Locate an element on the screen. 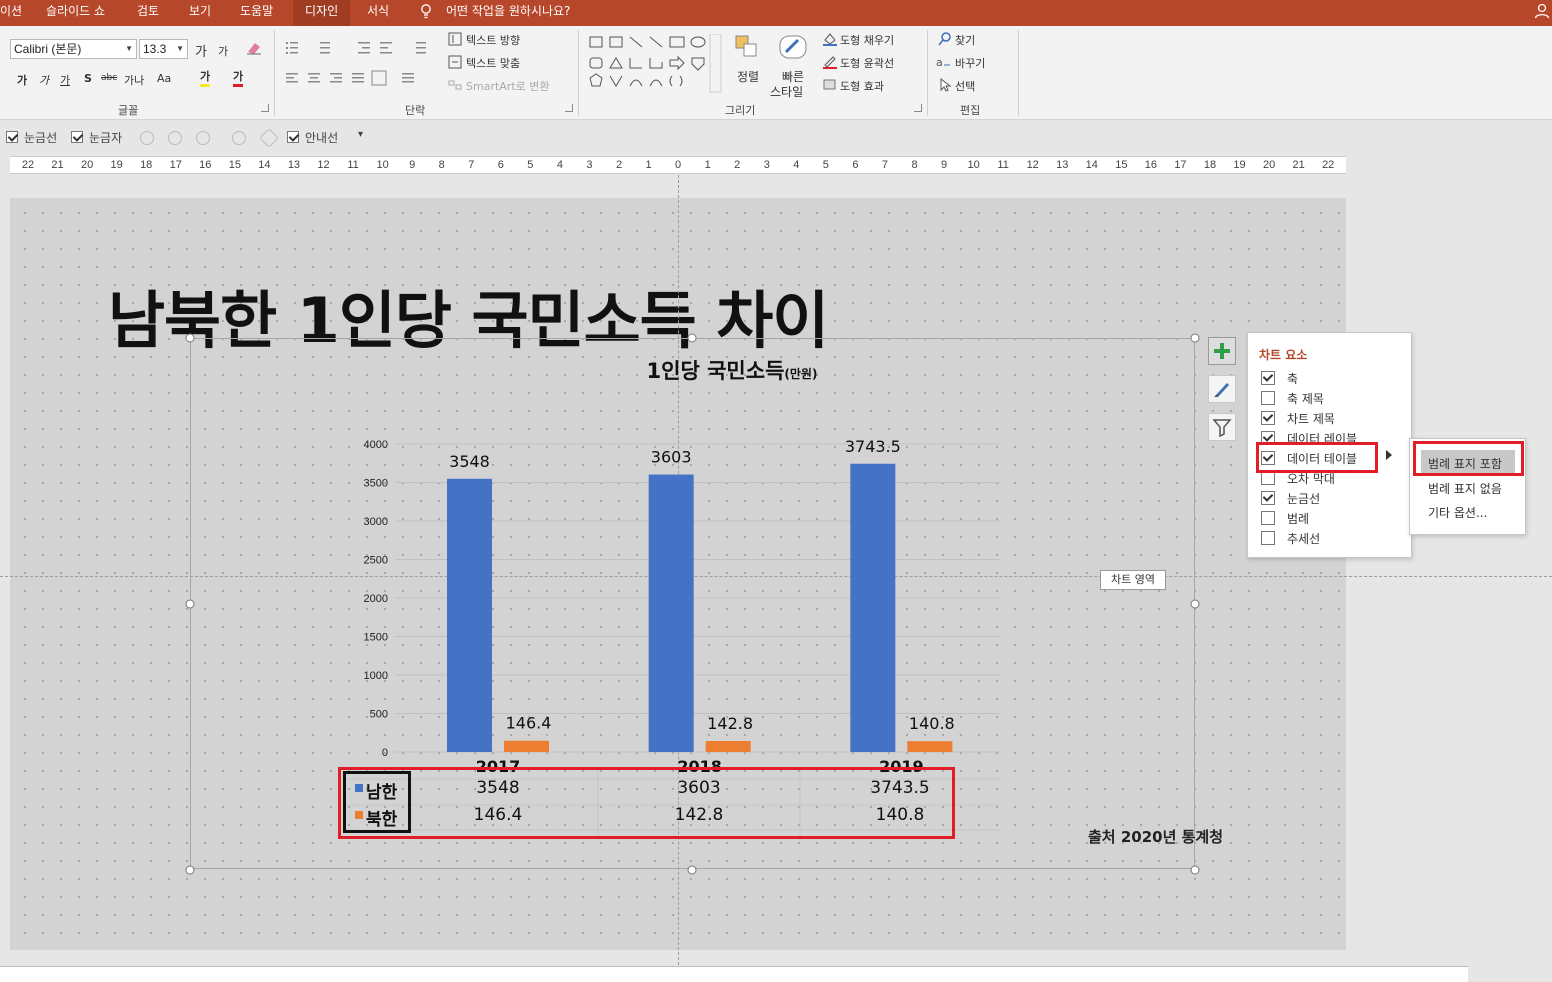 This screenshot has width=1552, height=982. filter-icon is located at coordinates (1222, 428).